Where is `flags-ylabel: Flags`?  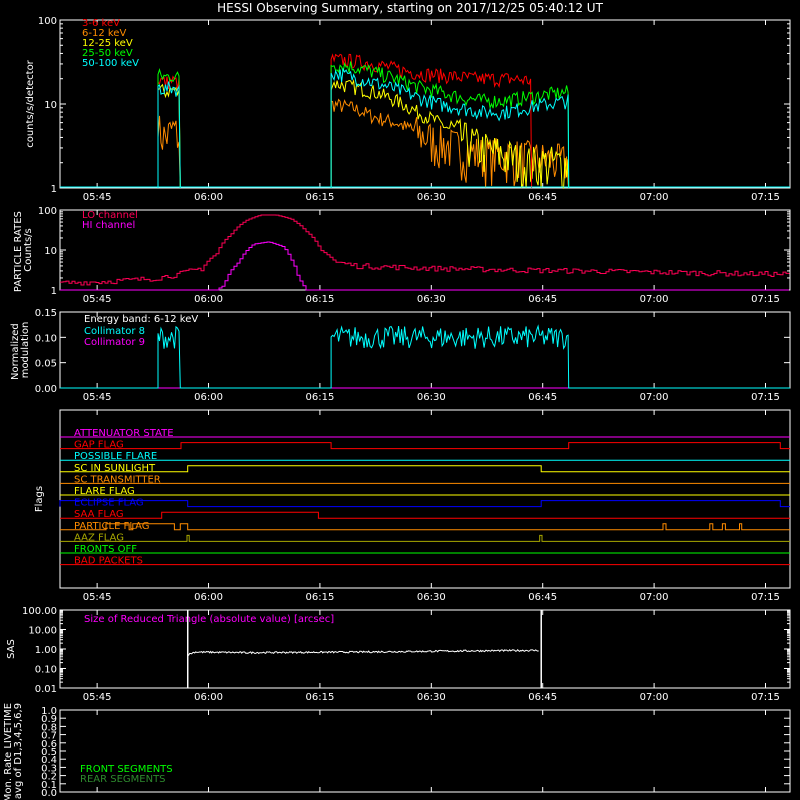
flags-ylabel: Flags is located at coordinates (39, 499).